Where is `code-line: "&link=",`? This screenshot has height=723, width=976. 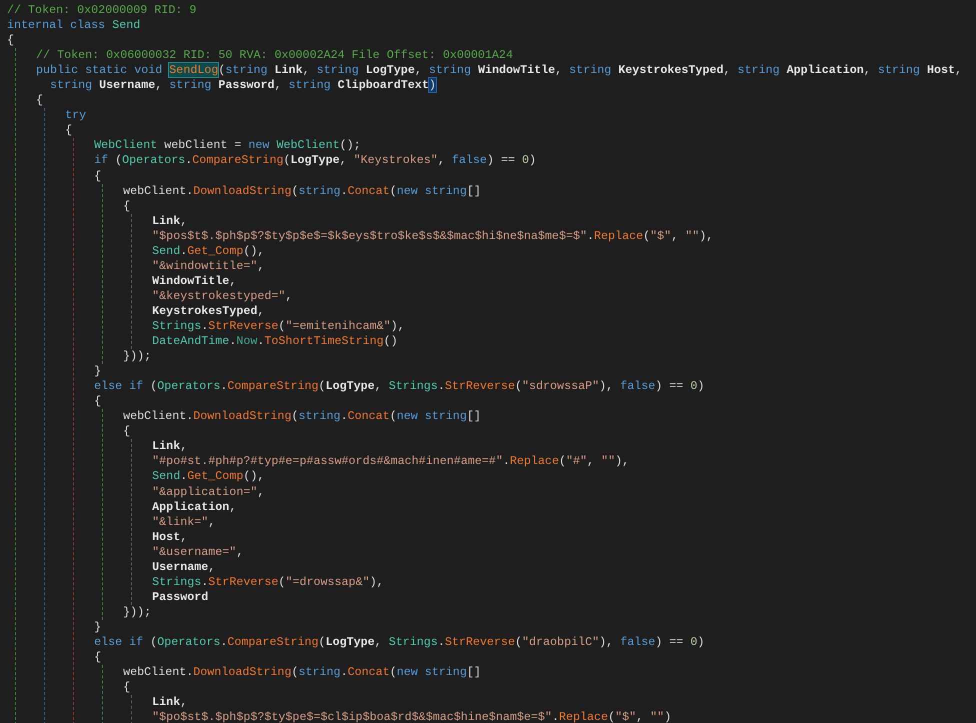 code-line: "&link=", is located at coordinates (184, 522).